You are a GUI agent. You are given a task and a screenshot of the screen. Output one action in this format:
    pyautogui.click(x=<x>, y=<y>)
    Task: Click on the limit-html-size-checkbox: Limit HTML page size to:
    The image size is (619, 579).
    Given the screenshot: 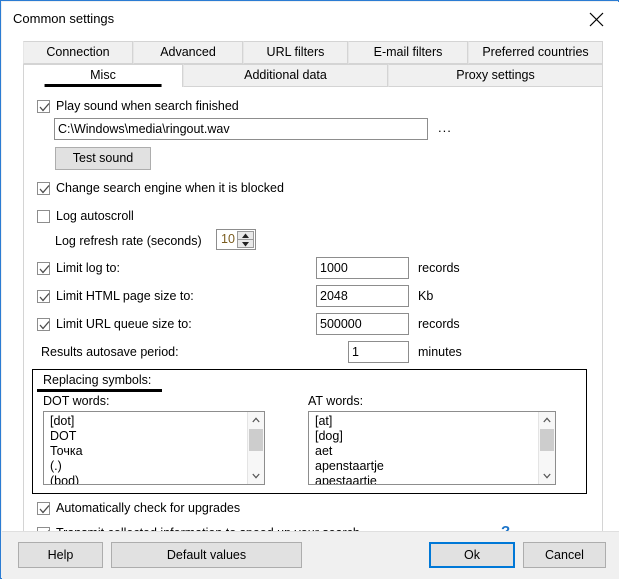 What is the action you would take?
    pyautogui.click(x=115, y=296)
    